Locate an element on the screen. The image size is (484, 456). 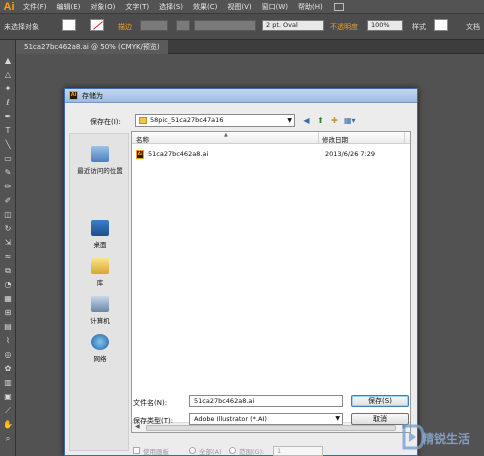
paintbrush-tool-icon: ✎ is located at coordinates (8, 173).